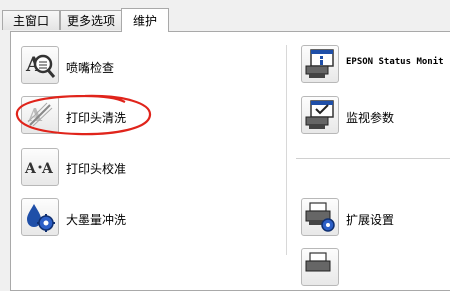 The width and height of the screenshot is (450, 291). What do you see at coordinates (225, 17) in the screenshot?
I see `tab-strip: 主窗口 更多选项 维护` at bounding box center [225, 17].